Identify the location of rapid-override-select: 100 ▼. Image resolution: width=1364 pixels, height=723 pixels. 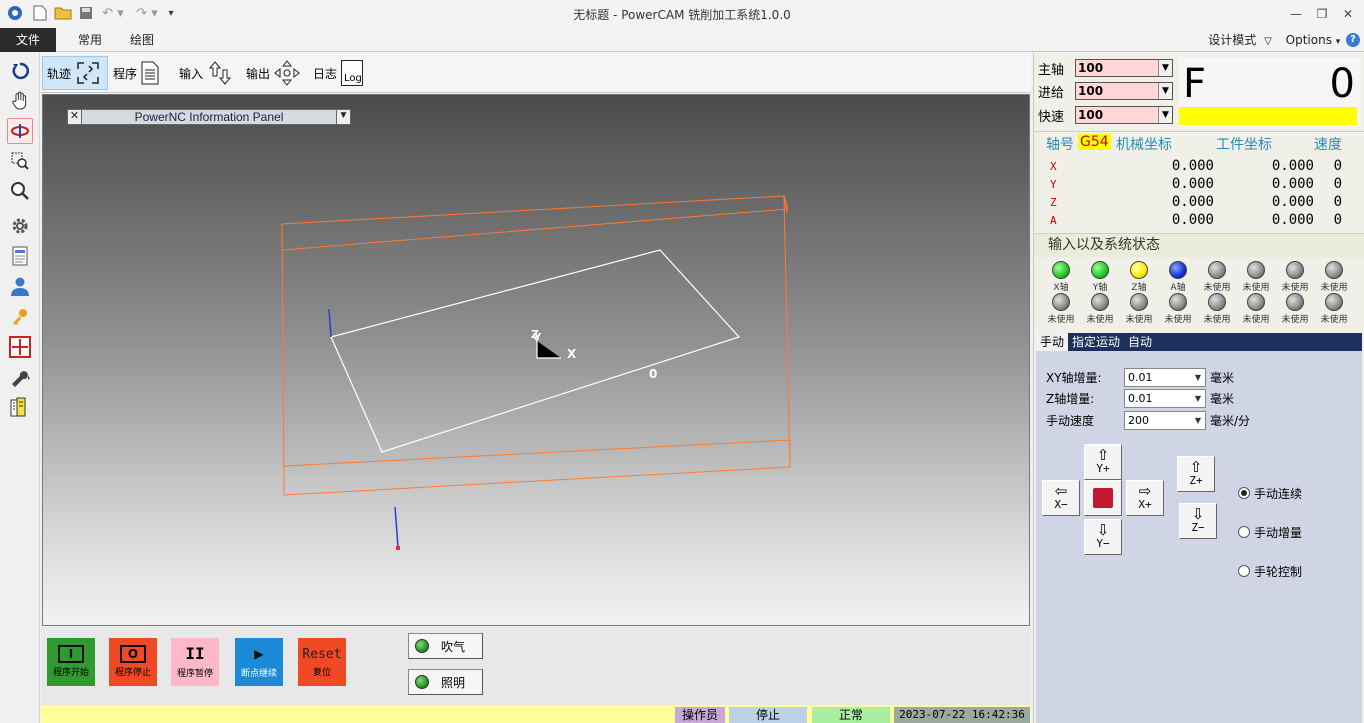
(1124, 115).